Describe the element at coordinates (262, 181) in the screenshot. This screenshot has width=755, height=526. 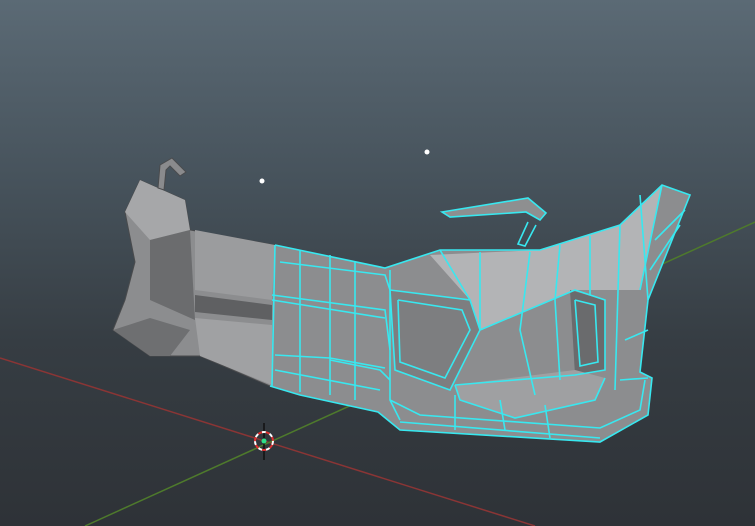
I see `empty-icon` at that location.